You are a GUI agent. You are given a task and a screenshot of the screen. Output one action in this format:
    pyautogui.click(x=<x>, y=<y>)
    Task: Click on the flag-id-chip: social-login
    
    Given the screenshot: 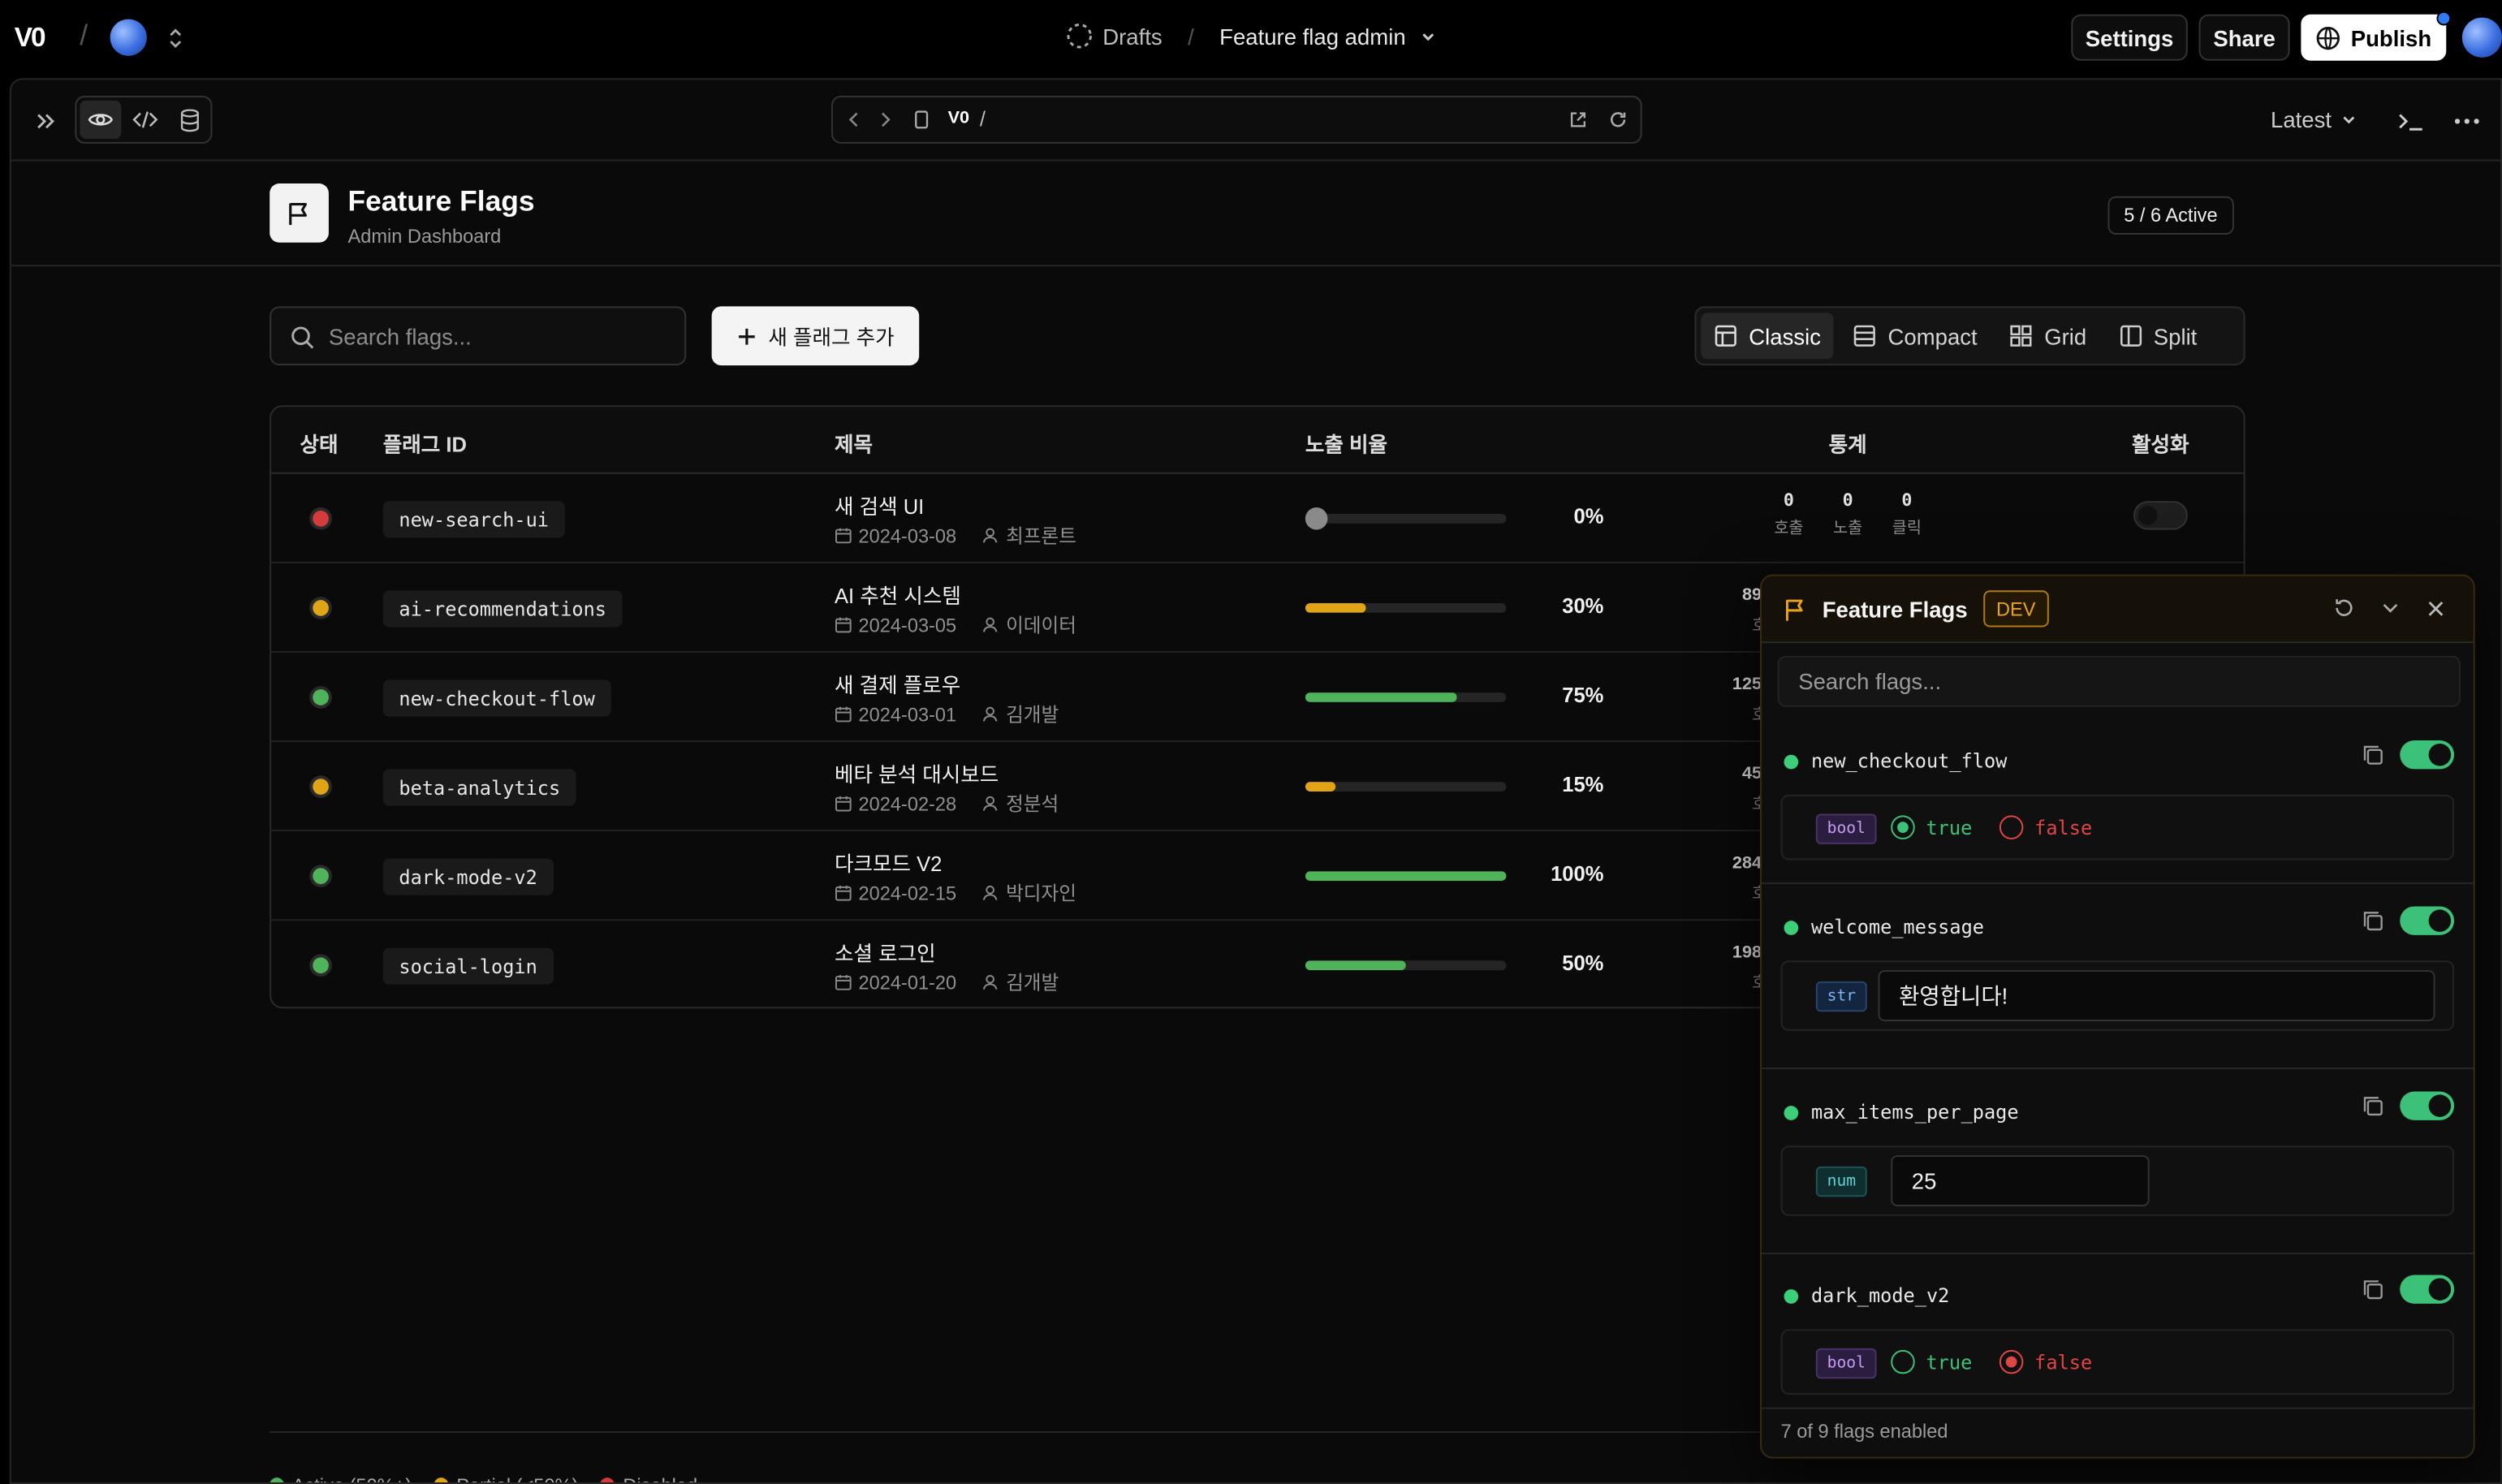 What is the action you would take?
    pyautogui.click(x=468, y=966)
    